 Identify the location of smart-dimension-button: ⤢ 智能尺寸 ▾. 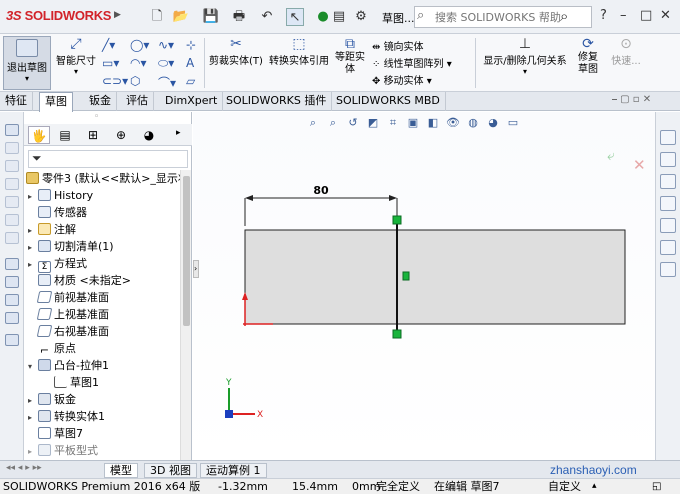
(76, 56).